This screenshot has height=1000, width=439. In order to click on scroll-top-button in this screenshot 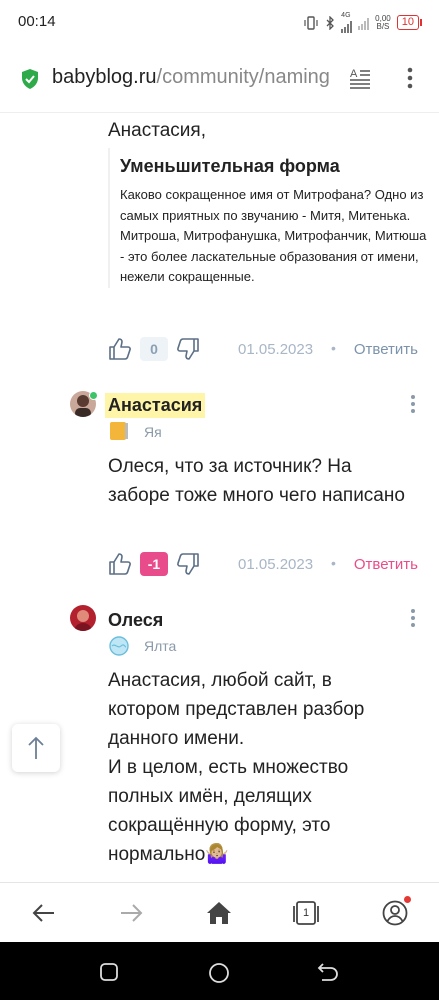, I will do `click(36, 748)`.